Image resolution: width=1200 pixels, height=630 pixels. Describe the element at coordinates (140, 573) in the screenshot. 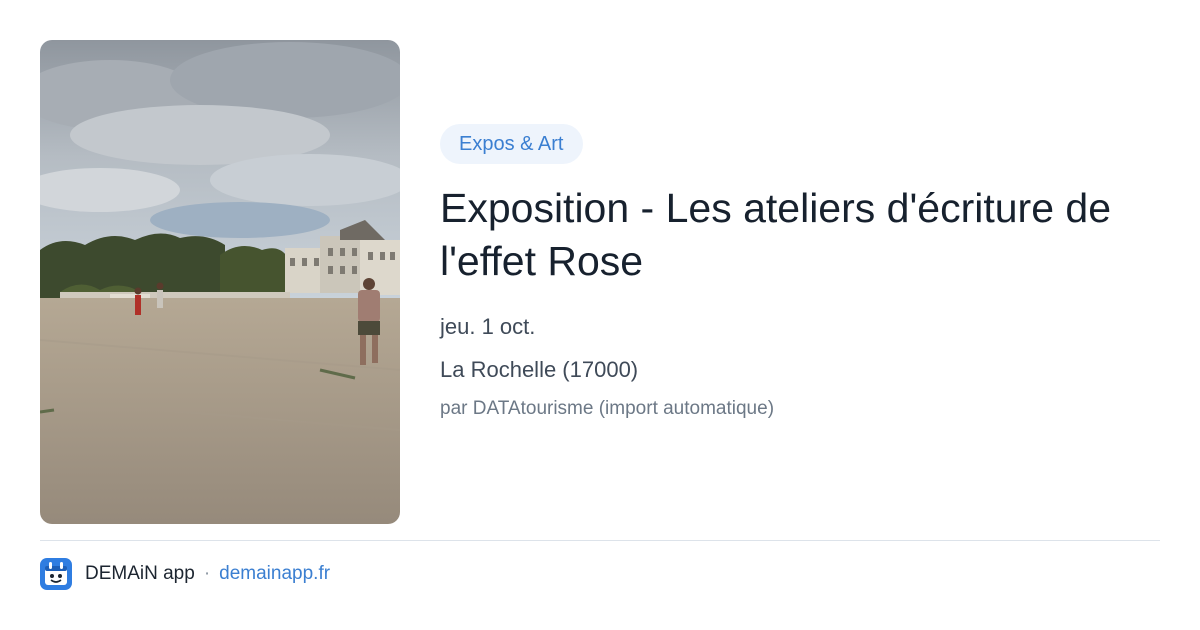

I see `app-name: DEMAiN app` at that location.